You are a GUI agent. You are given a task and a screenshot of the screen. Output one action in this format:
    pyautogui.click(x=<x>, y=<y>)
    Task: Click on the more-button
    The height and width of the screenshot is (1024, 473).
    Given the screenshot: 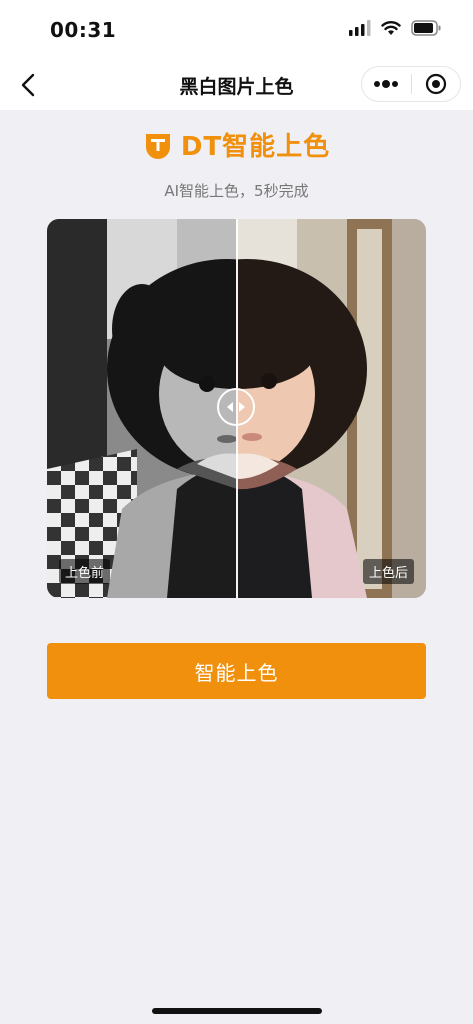 What is the action you would take?
    pyautogui.click(x=386, y=84)
    